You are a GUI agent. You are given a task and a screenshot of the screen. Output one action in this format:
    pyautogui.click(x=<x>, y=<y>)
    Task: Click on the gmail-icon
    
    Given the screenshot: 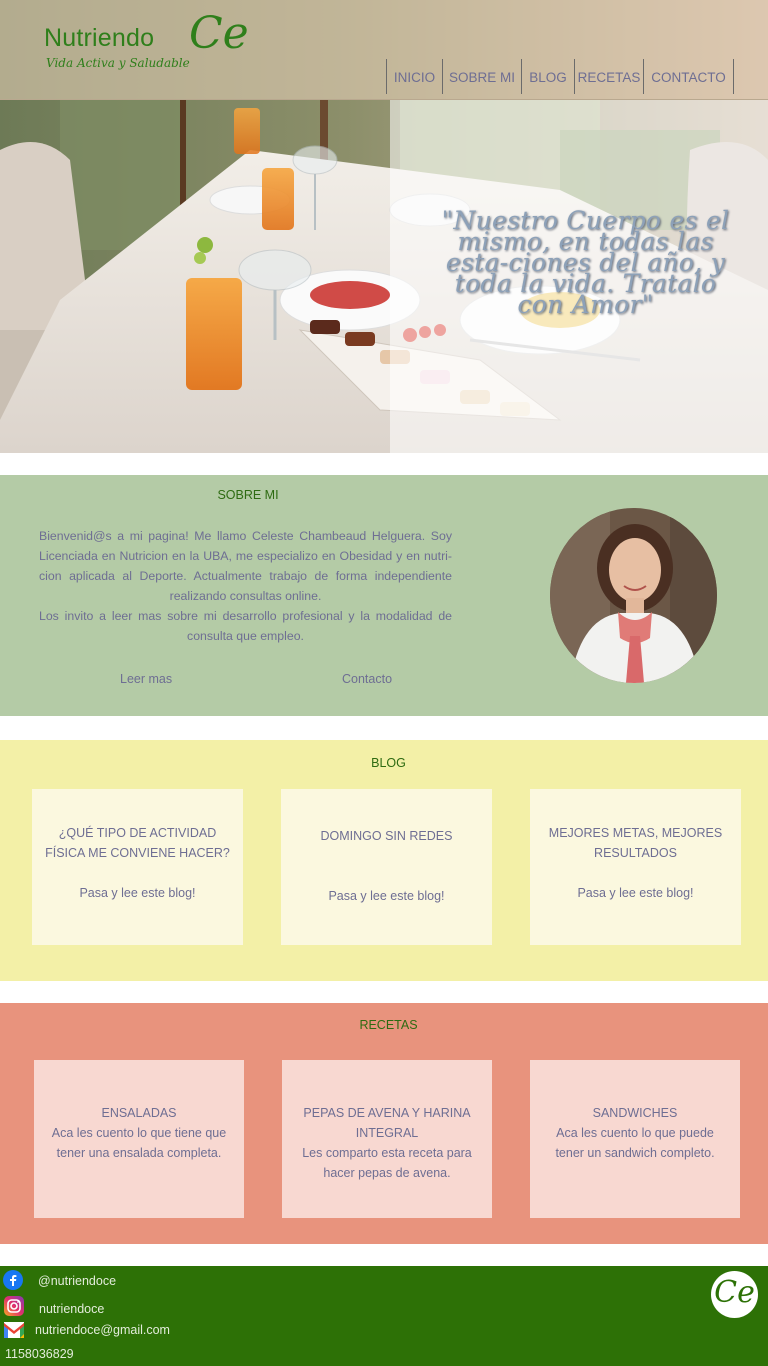 What is the action you would take?
    pyautogui.click(x=14, y=1330)
    